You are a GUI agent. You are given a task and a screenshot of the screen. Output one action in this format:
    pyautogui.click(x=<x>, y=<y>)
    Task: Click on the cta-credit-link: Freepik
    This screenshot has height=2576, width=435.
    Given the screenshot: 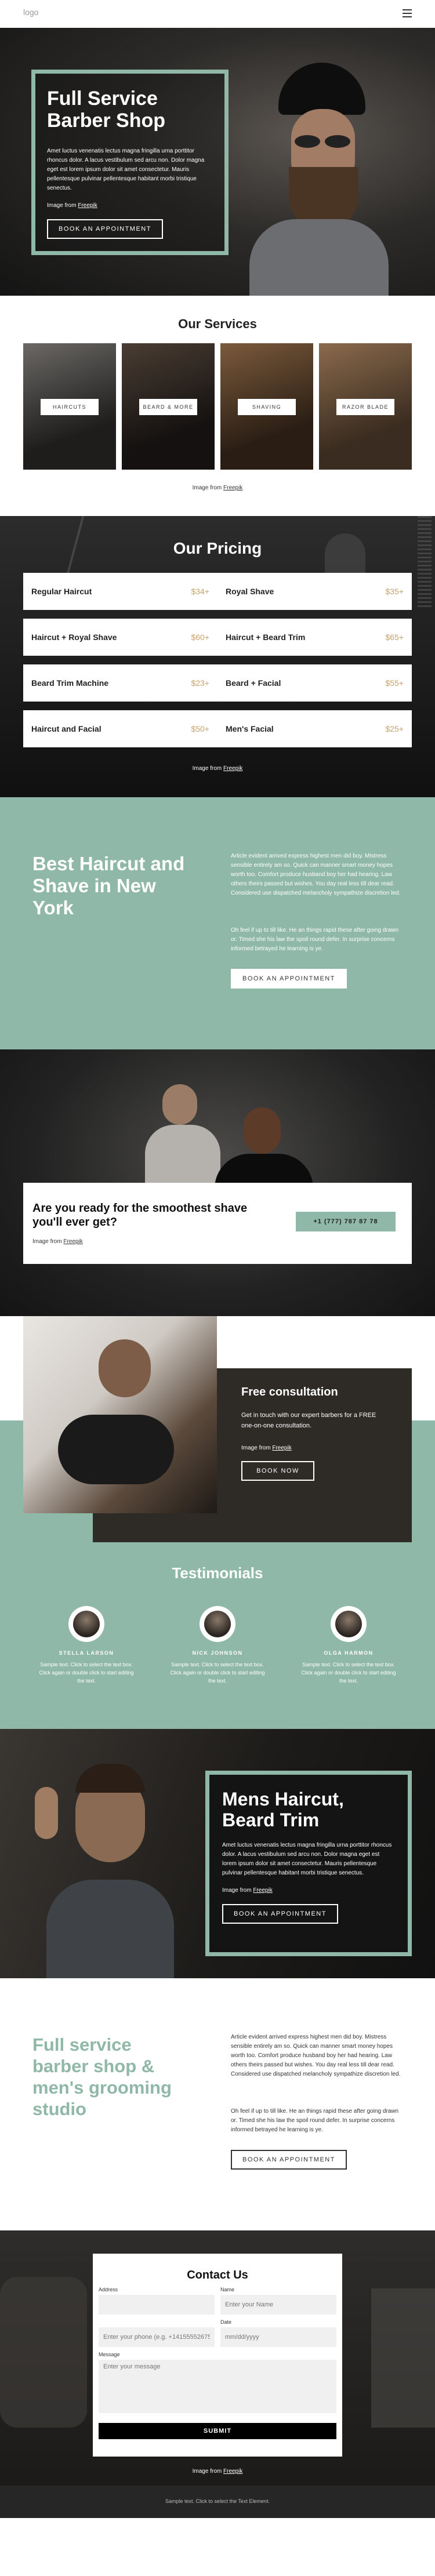 What is the action you would take?
    pyautogui.click(x=72, y=1241)
    